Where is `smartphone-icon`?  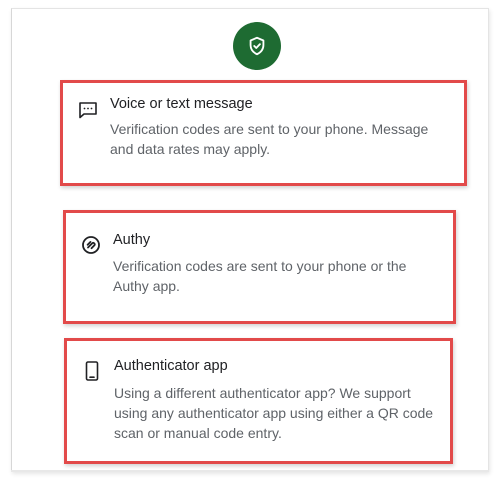
smartphone-icon is located at coordinates (92, 371).